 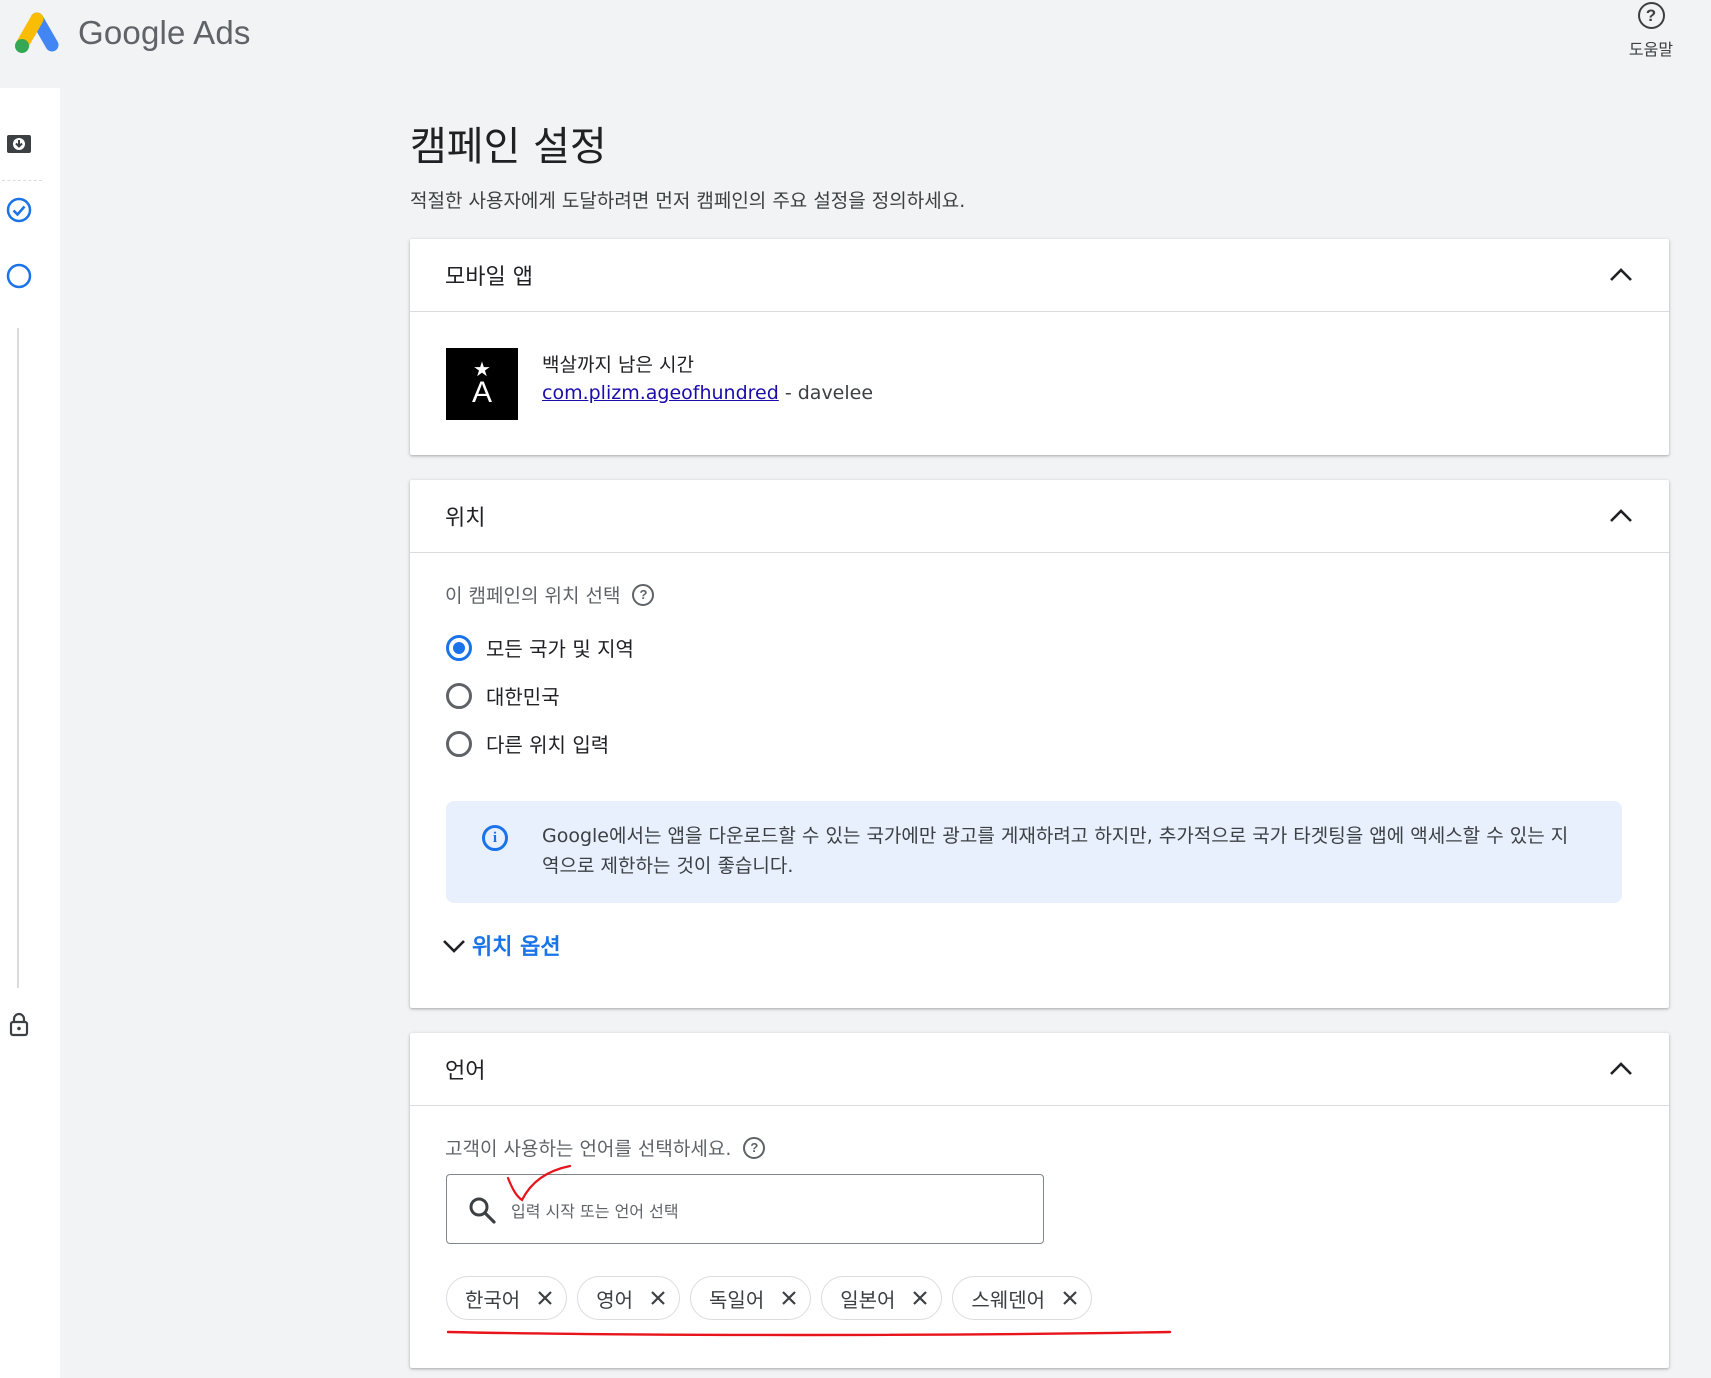 What do you see at coordinates (618, 365) in the screenshot?
I see `app-name: 백살까지 남은 시간` at bounding box center [618, 365].